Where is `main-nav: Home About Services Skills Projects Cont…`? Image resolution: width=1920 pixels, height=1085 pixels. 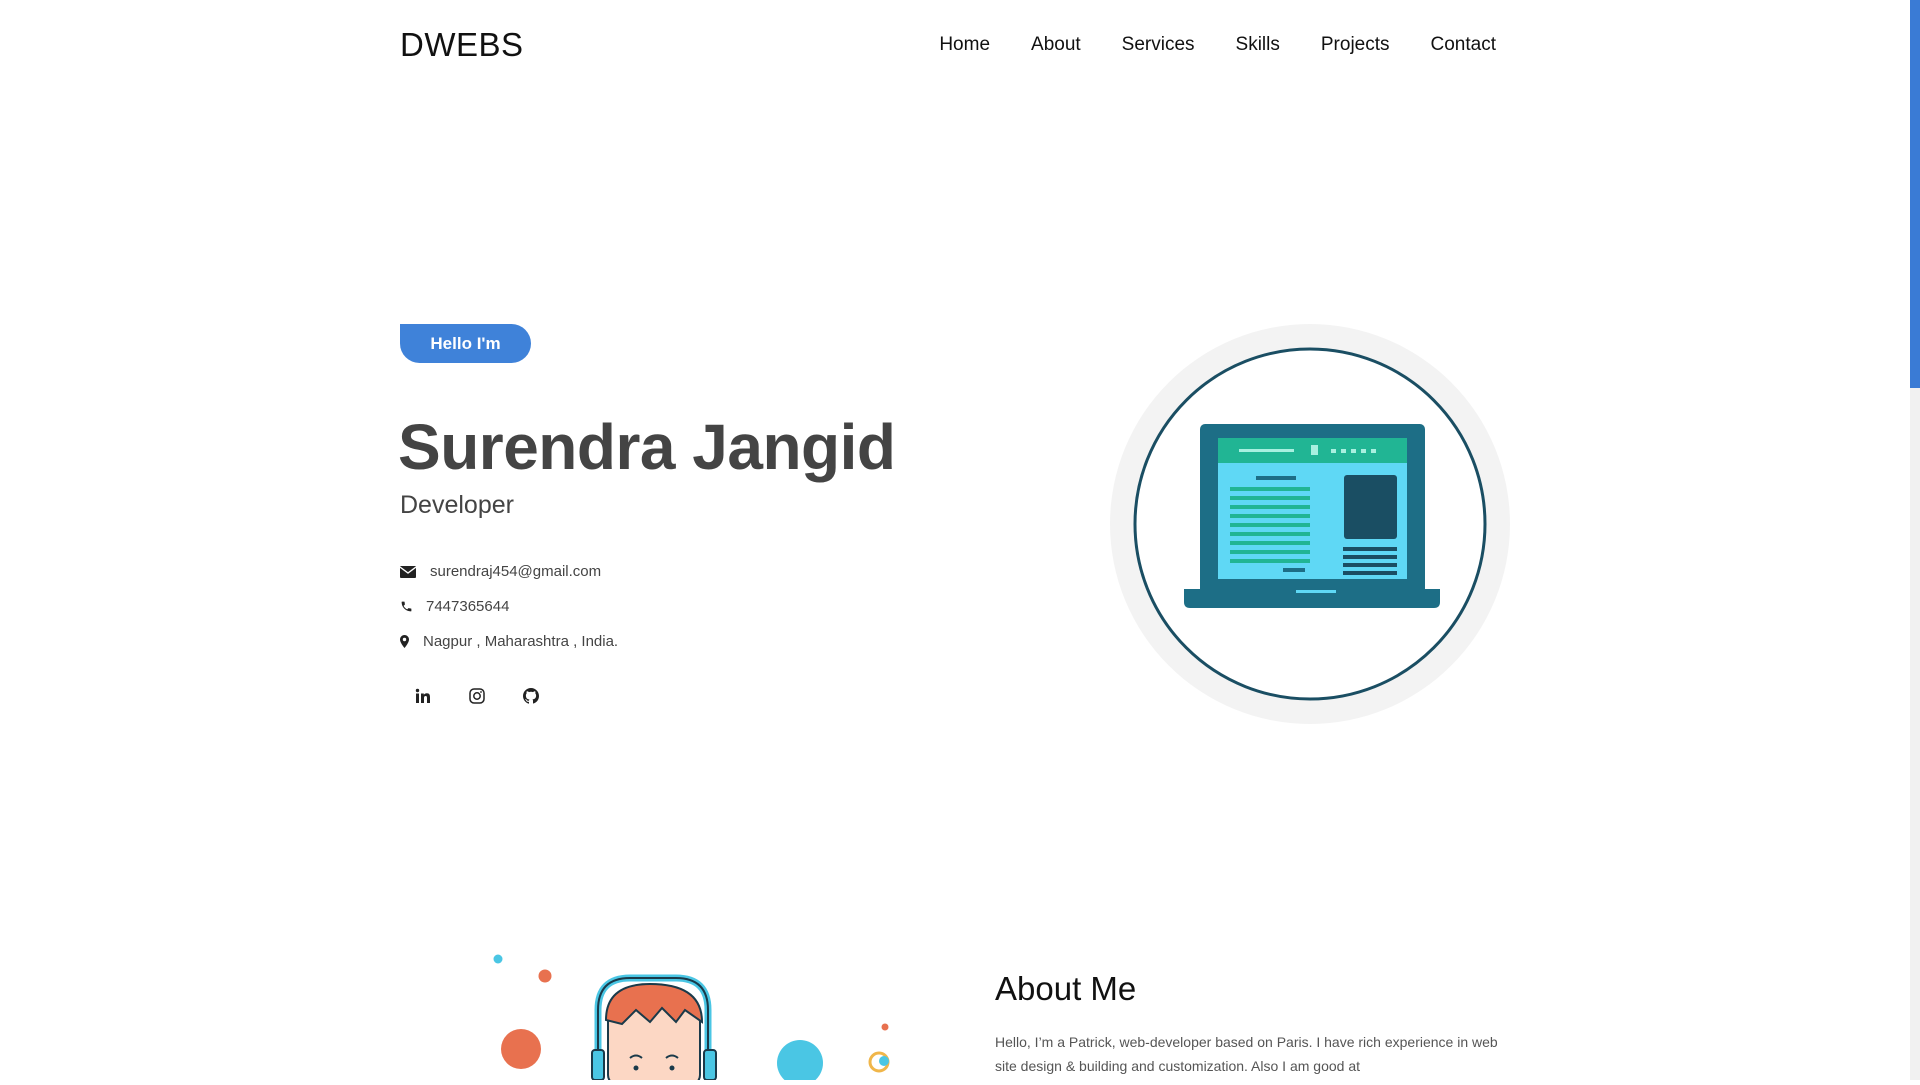 main-nav: Home About Services Skills Projects Cont… is located at coordinates (1197, 45).